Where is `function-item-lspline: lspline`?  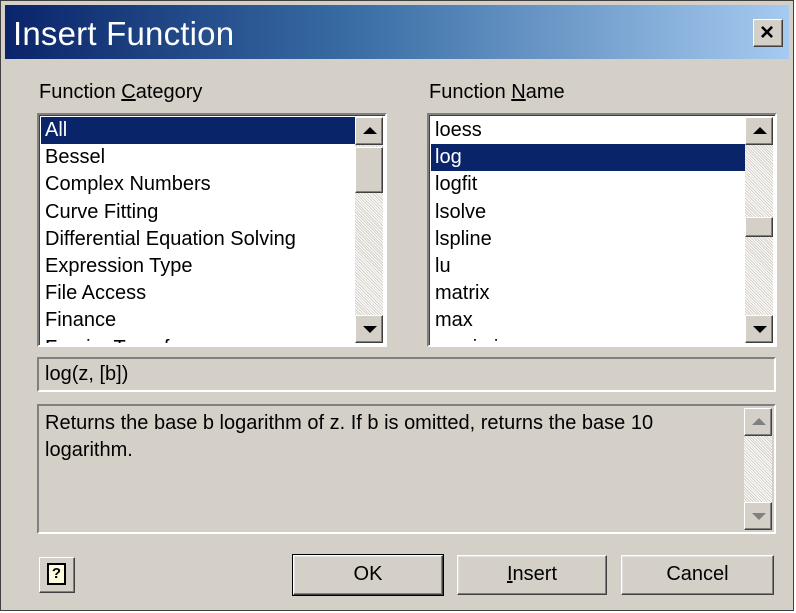 function-item-lspline: lspline is located at coordinates (588, 239).